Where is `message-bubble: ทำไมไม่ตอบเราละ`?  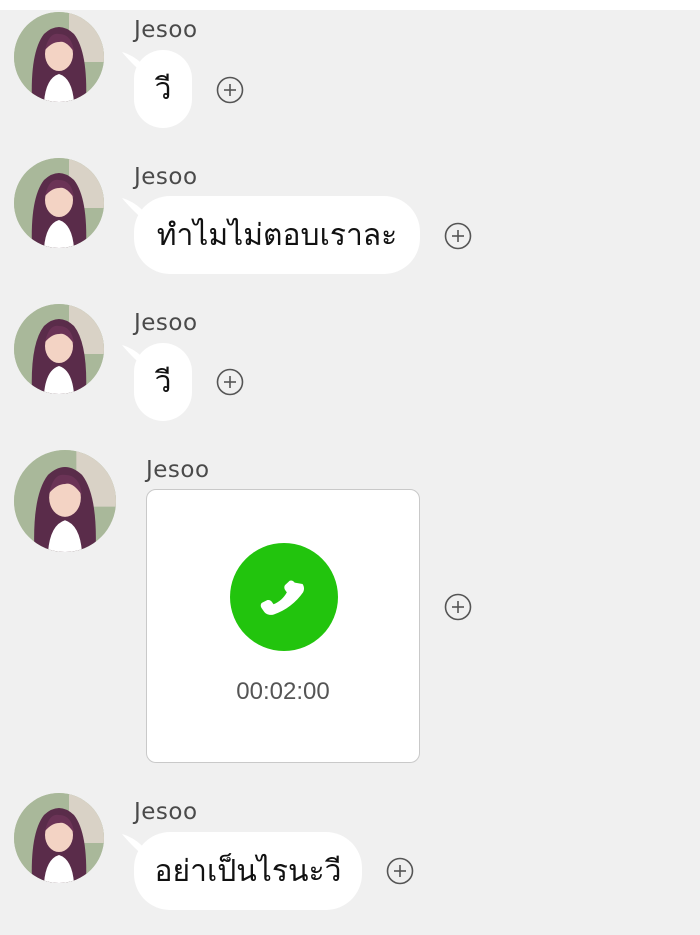 message-bubble: ทำไมไม่ตอบเราละ is located at coordinates (271, 235).